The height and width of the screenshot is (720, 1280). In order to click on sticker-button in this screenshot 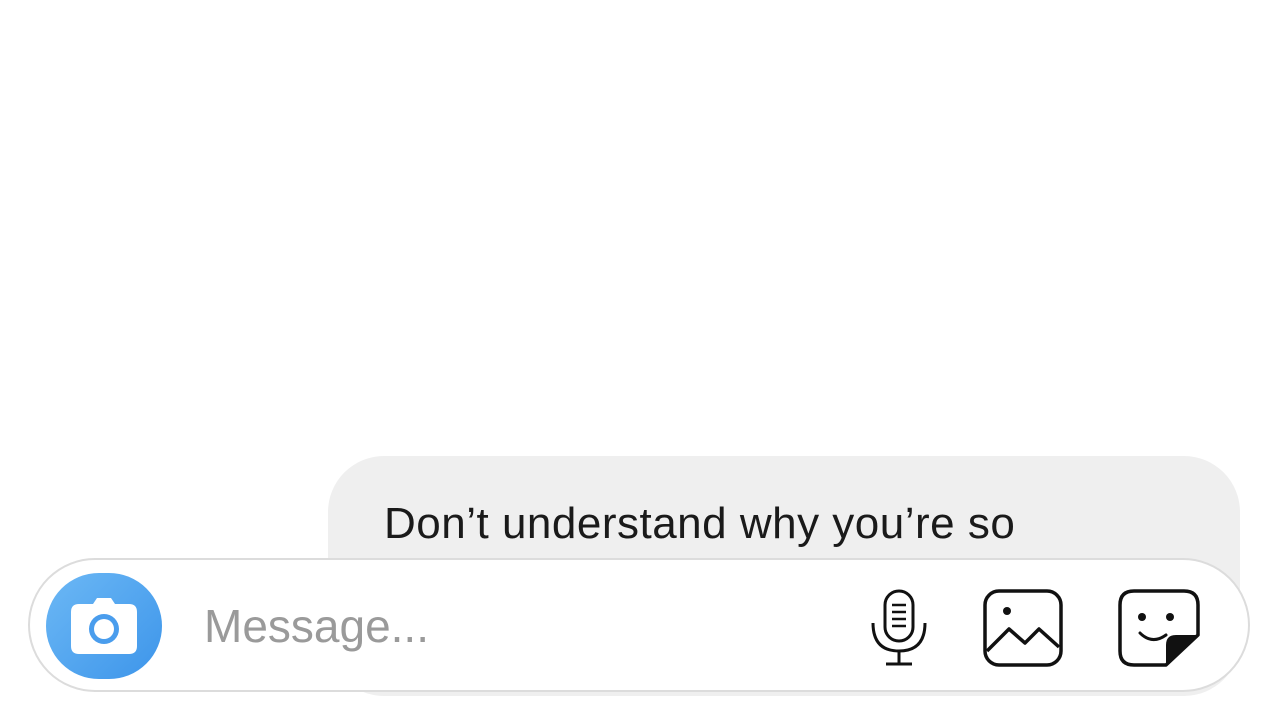, I will do `click(1159, 628)`.